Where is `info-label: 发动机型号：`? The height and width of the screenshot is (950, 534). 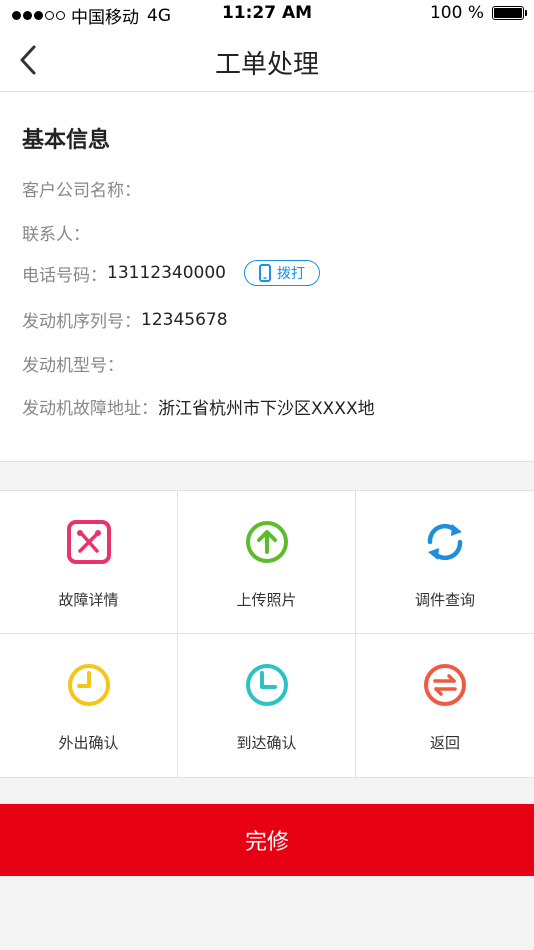
info-label: 发动机型号： is located at coordinates (73, 366).